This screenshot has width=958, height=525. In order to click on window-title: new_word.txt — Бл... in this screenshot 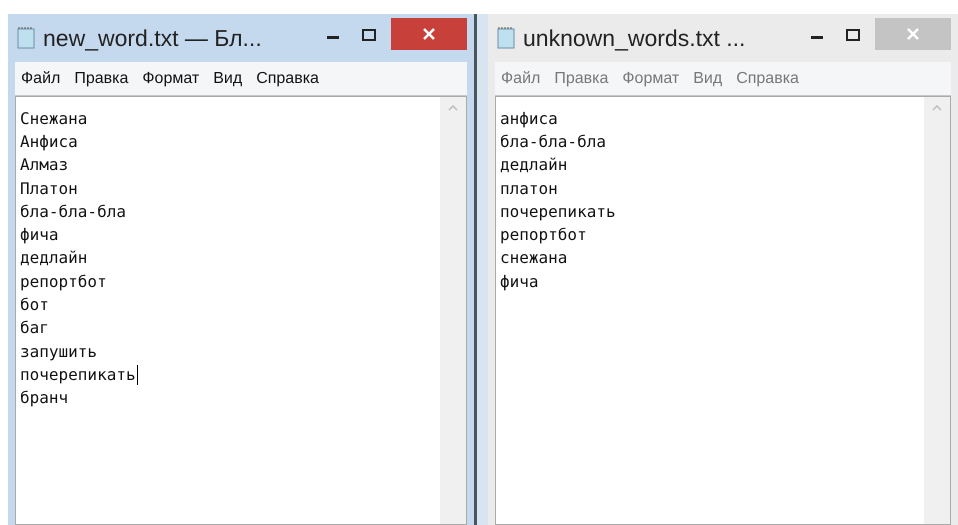, I will do `click(152, 38)`.